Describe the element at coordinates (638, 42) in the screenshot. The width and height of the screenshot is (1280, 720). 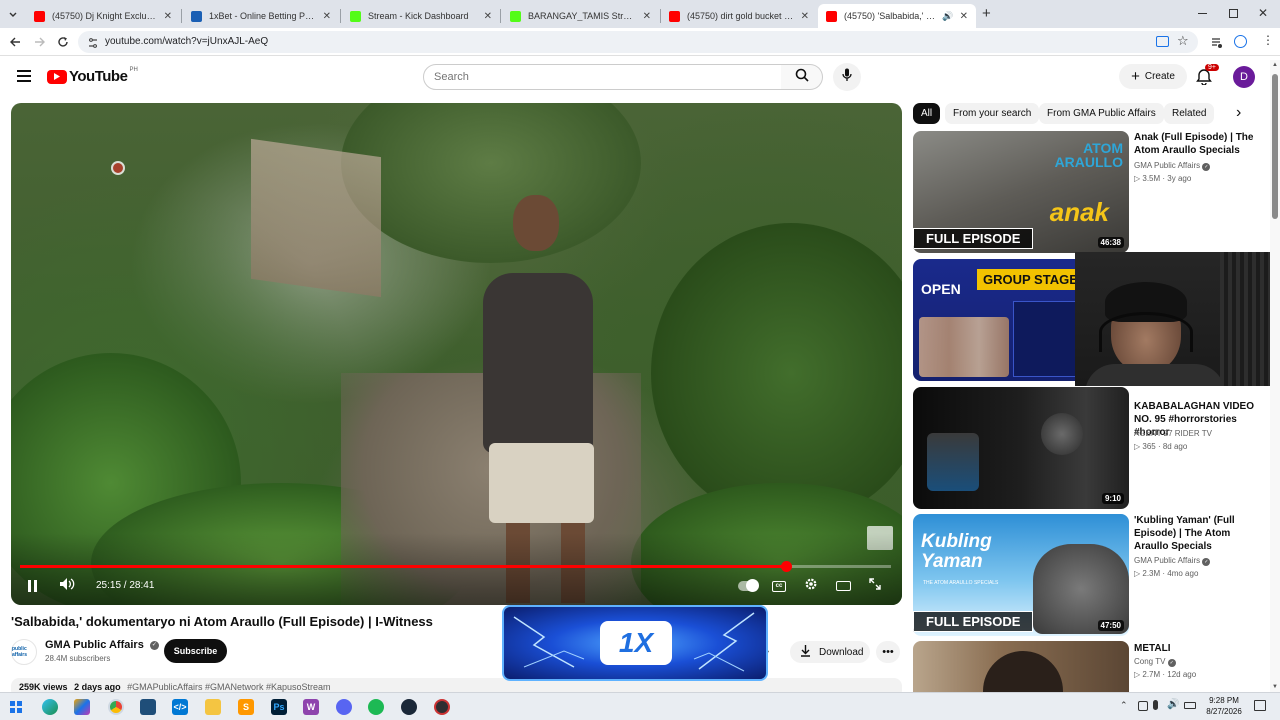
I see `omnibox: youtube.com/watch?v=jUnxAJL-AeQ ☆` at that location.